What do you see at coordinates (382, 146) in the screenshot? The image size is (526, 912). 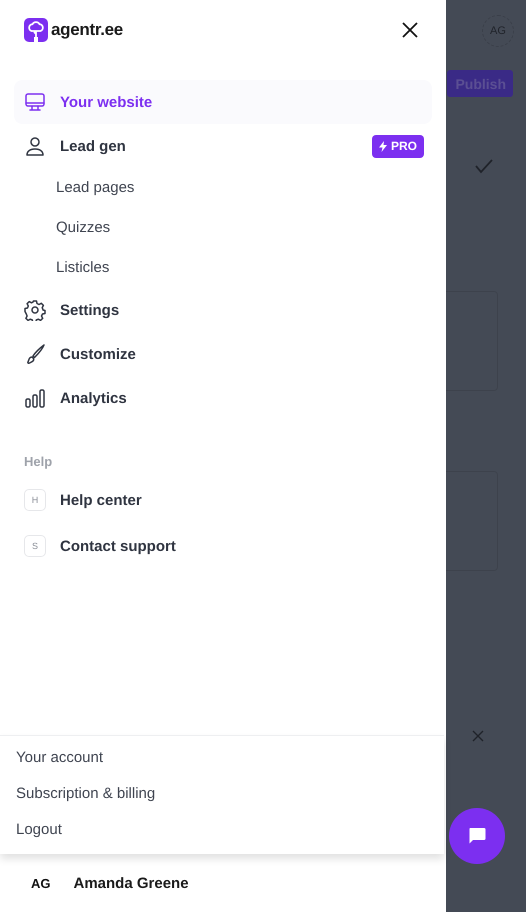 I see `lightning-icon` at bounding box center [382, 146].